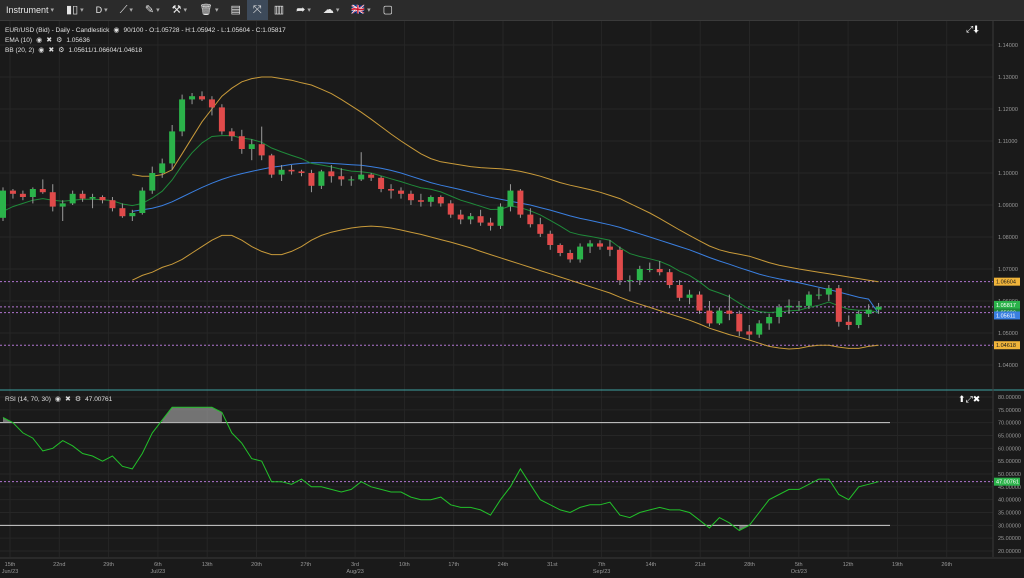 Image resolution: width=1024 pixels, height=578 pixels. What do you see at coordinates (99, 399) in the screenshot?
I see `rsi-value: 47.00761` at bounding box center [99, 399].